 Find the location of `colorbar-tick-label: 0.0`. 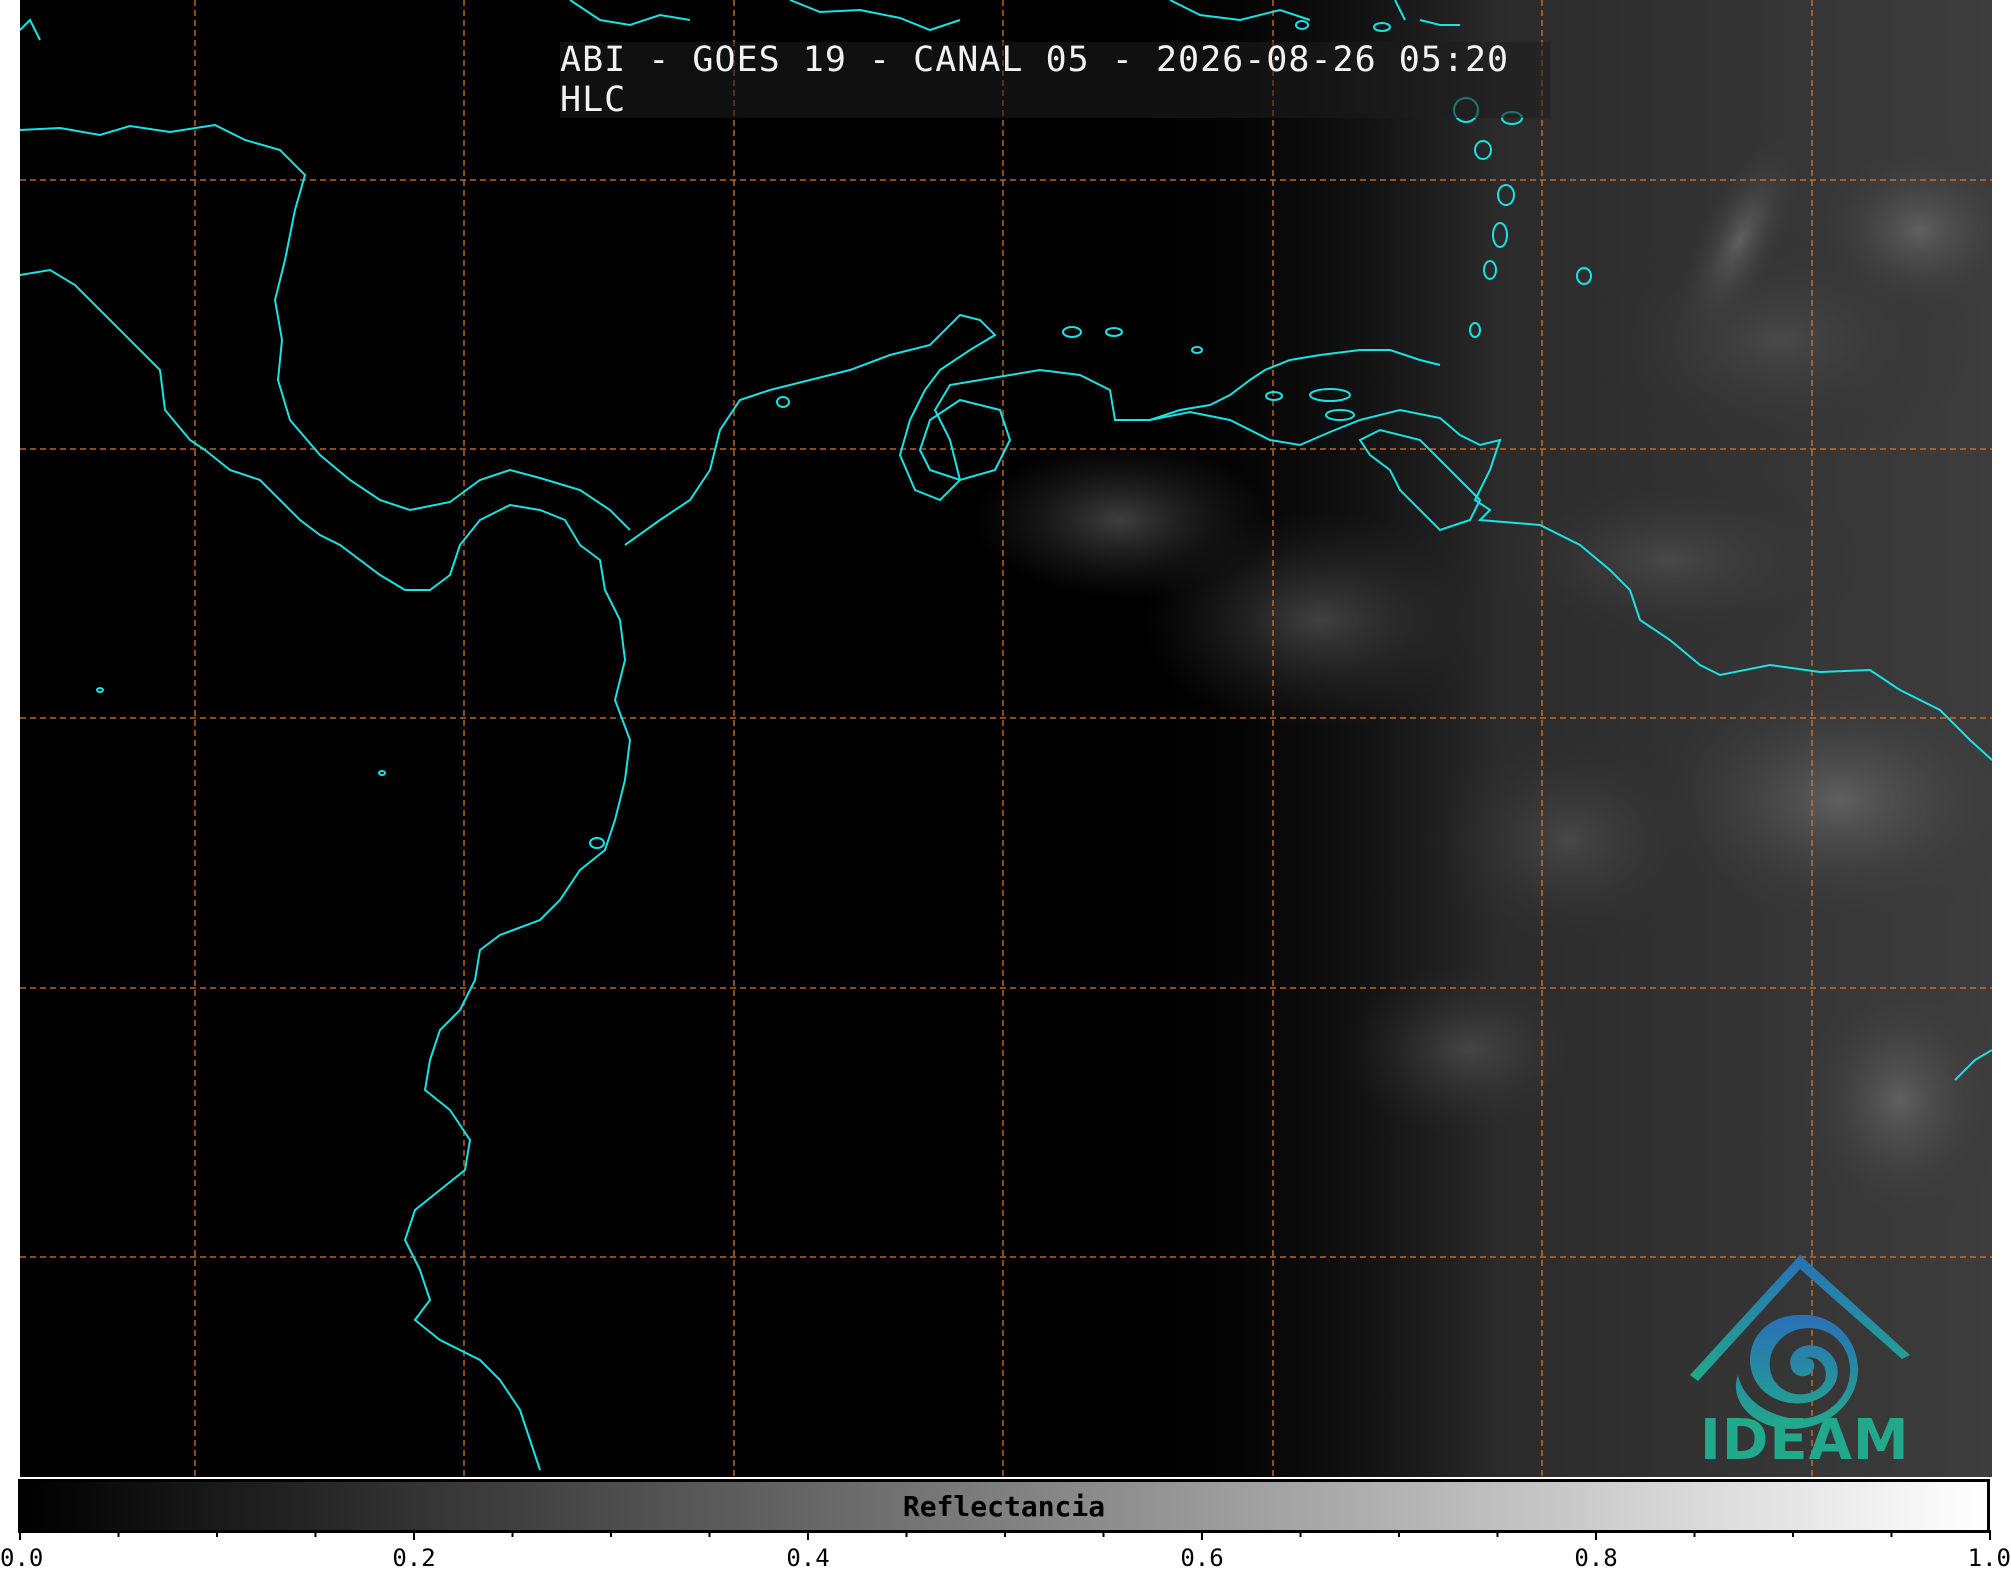

colorbar-tick-label: 0.0 is located at coordinates (21, 1558).